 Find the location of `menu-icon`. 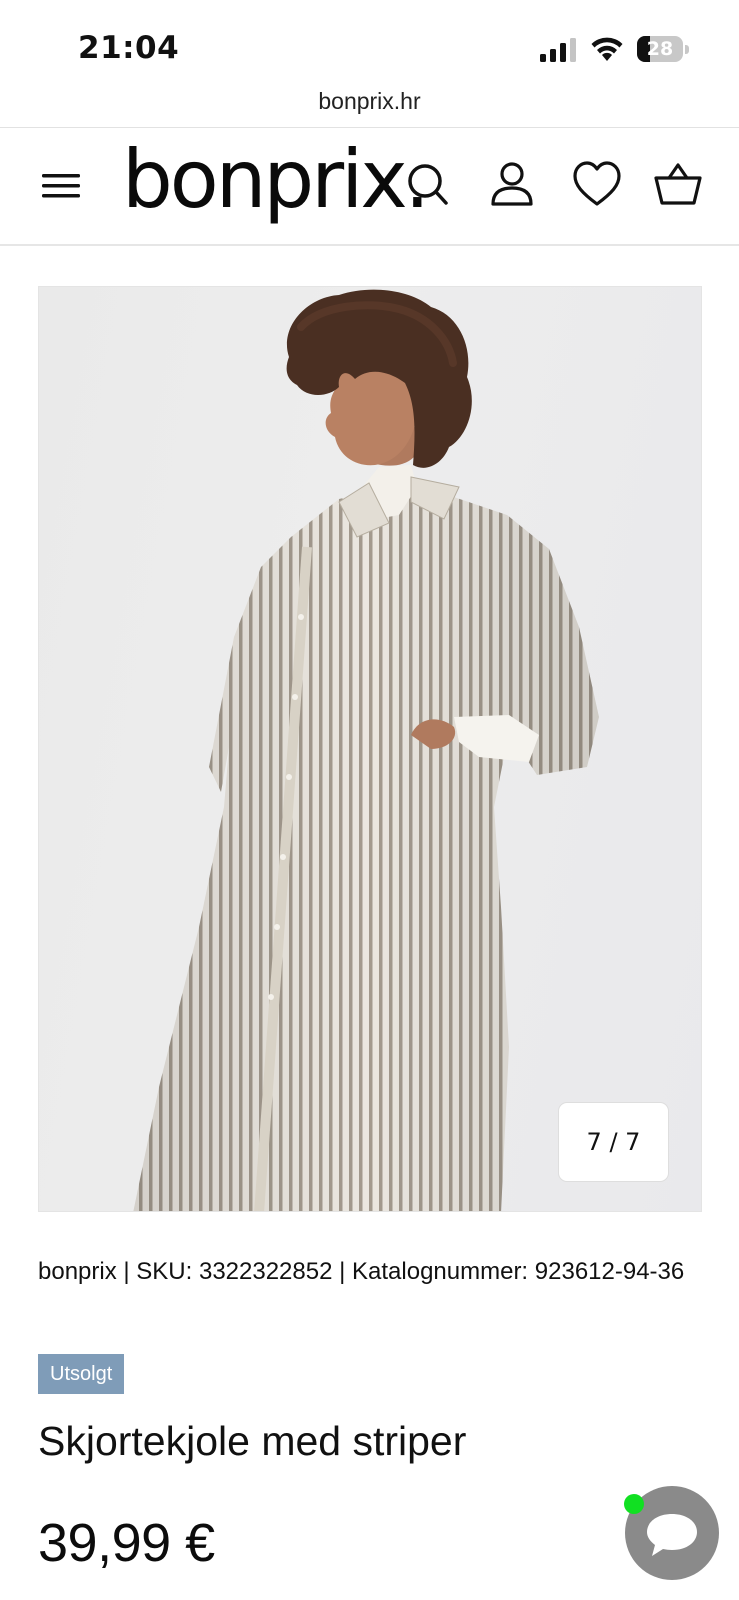

menu-icon is located at coordinates (61, 186).